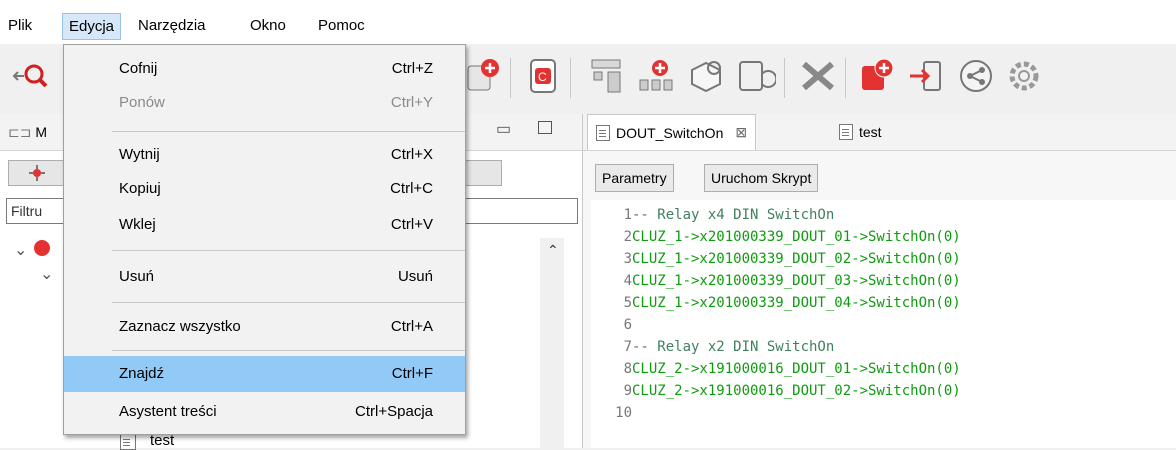  I want to click on menu-item-delete: Usuń Usuń, so click(264, 277).